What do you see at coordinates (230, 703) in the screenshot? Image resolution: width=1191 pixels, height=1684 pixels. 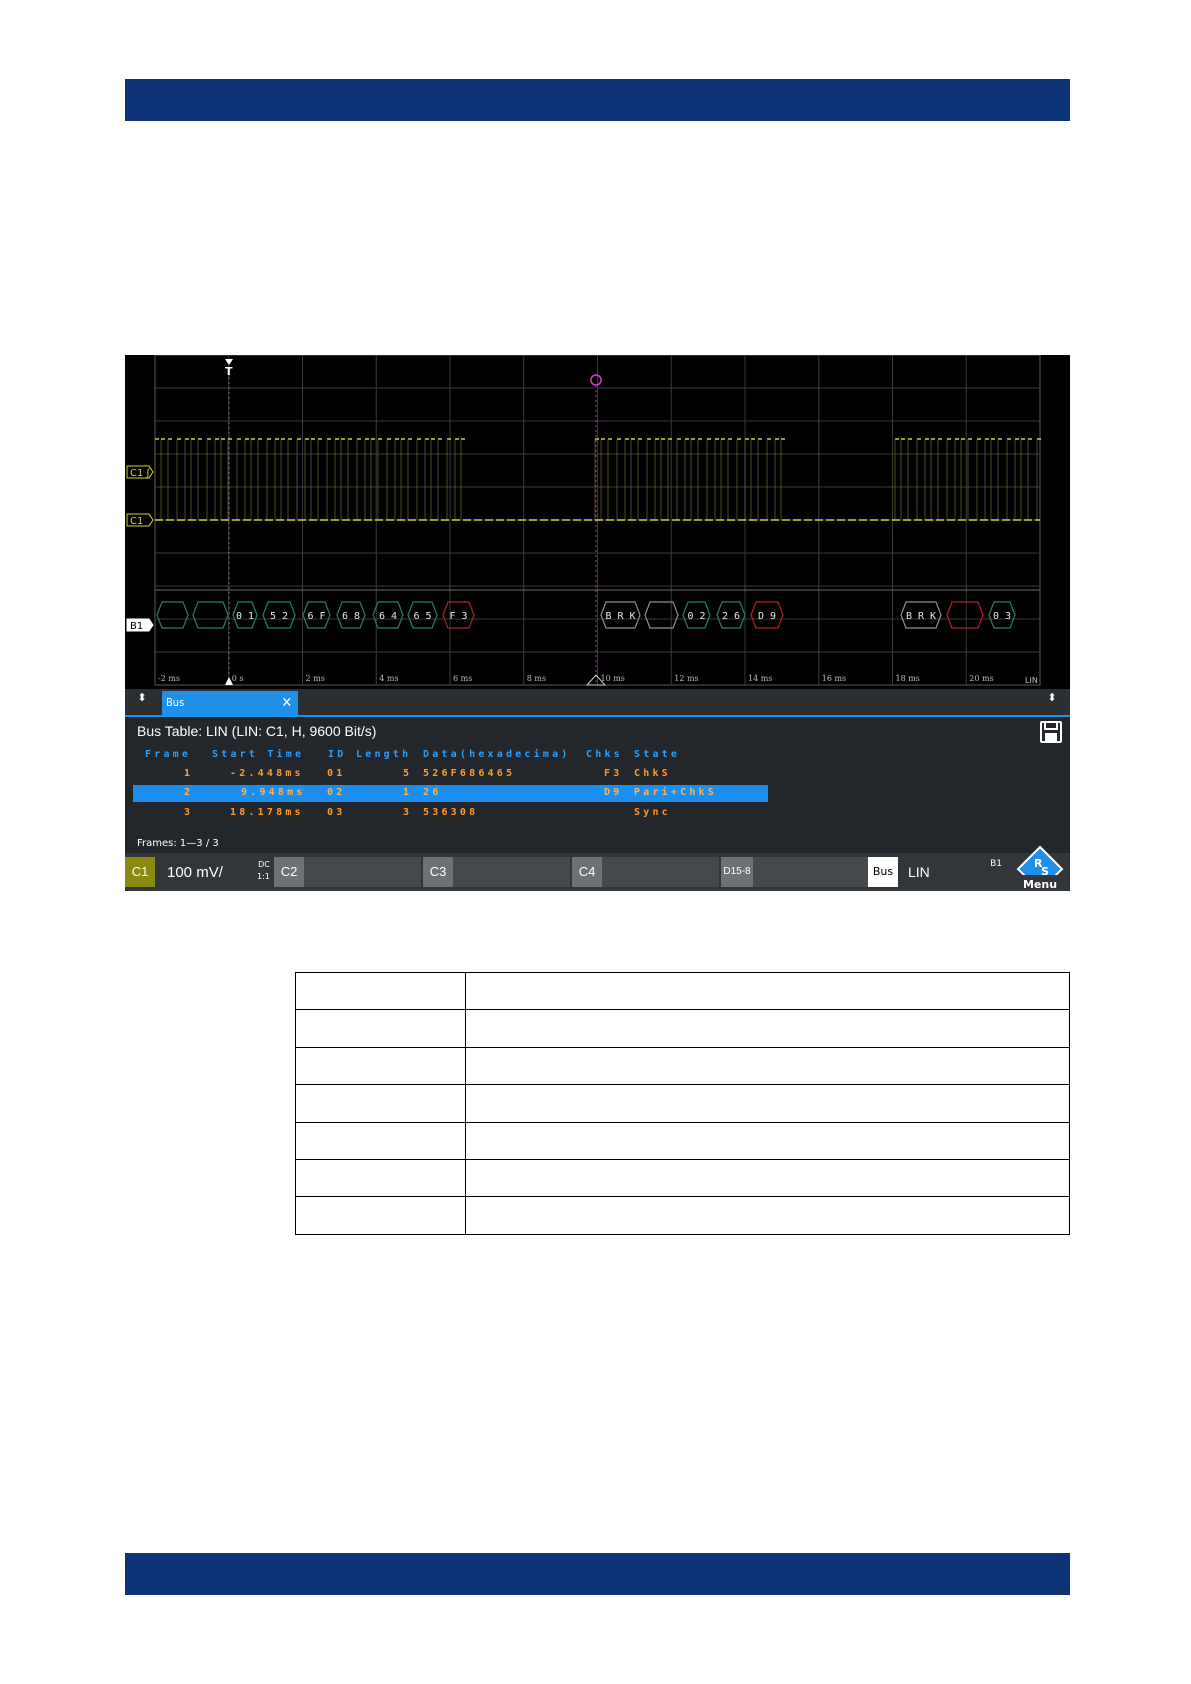 I see `tab-bus: Bus ✕` at bounding box center [230, 703].